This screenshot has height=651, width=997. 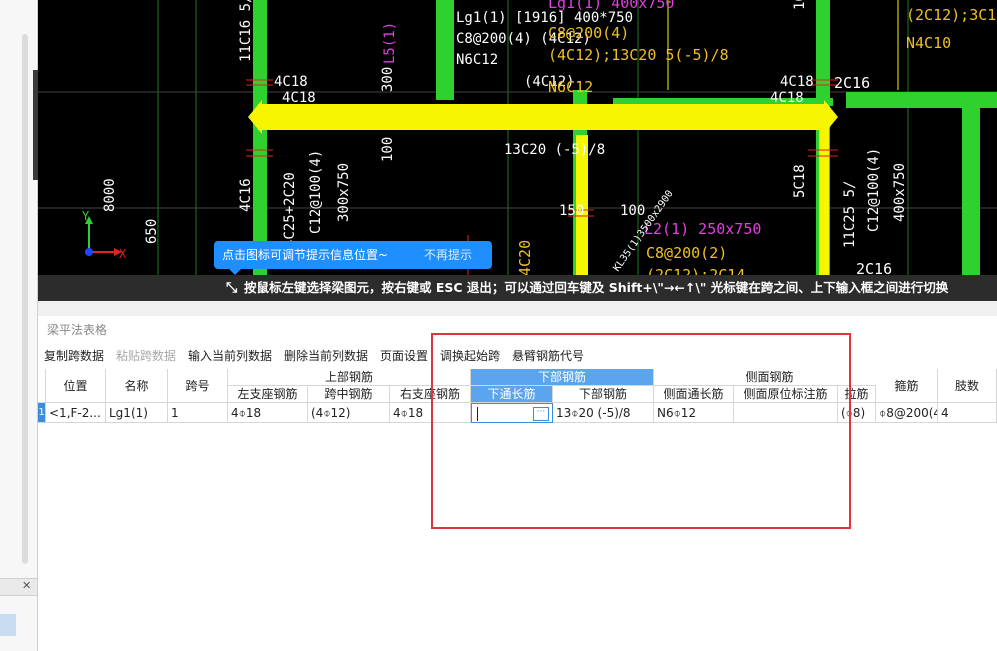 What do you see at coordinates (554, 150) in the screenshot?
I see `beam-annotation: 13C20 (-5)/8` at bounding box center [554, 150].